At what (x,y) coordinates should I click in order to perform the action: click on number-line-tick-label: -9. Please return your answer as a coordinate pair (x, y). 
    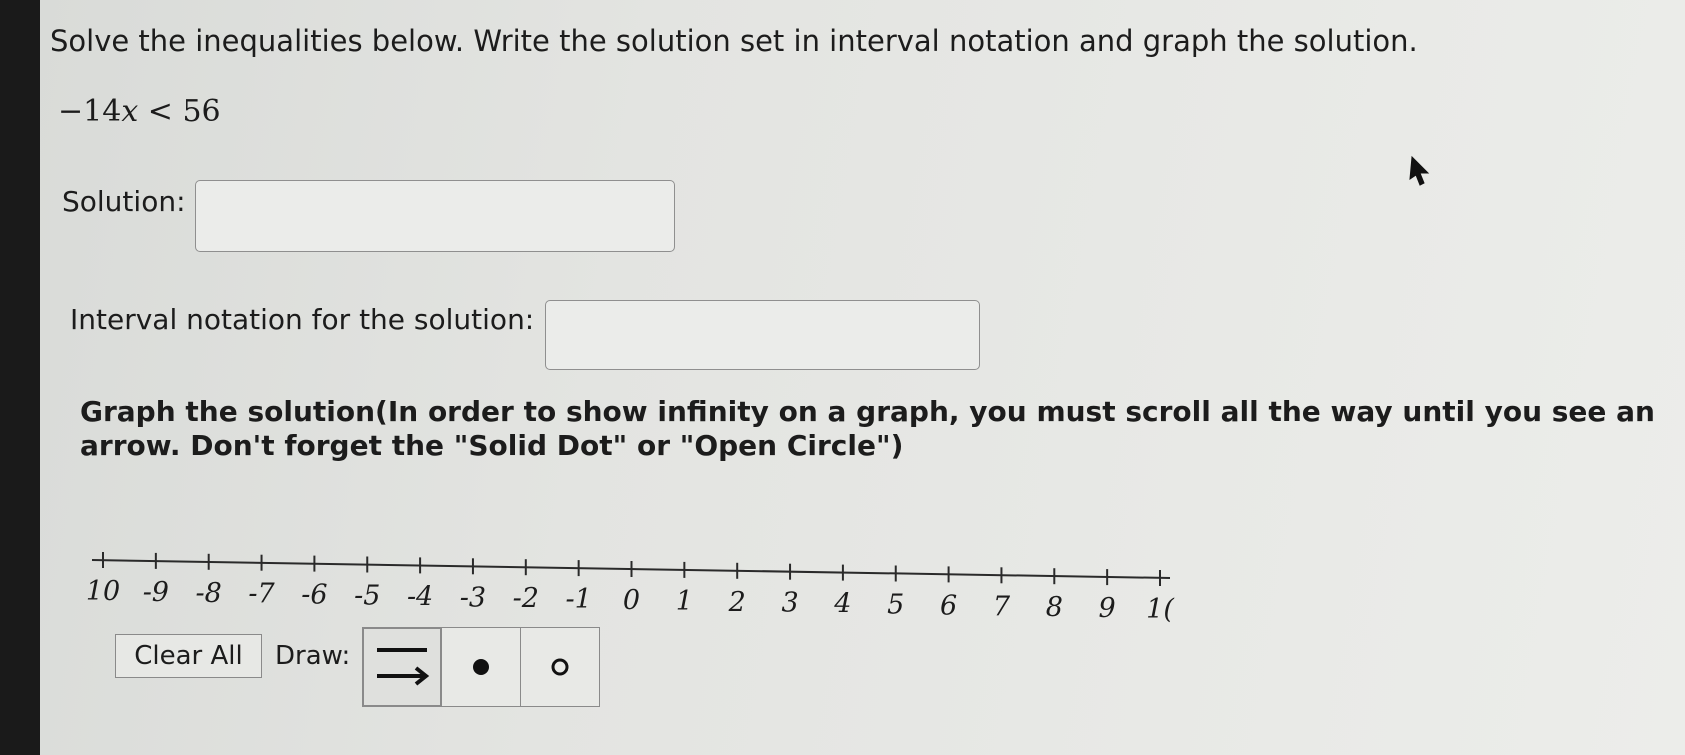
    Looking at the image, I should click on (156, 592).